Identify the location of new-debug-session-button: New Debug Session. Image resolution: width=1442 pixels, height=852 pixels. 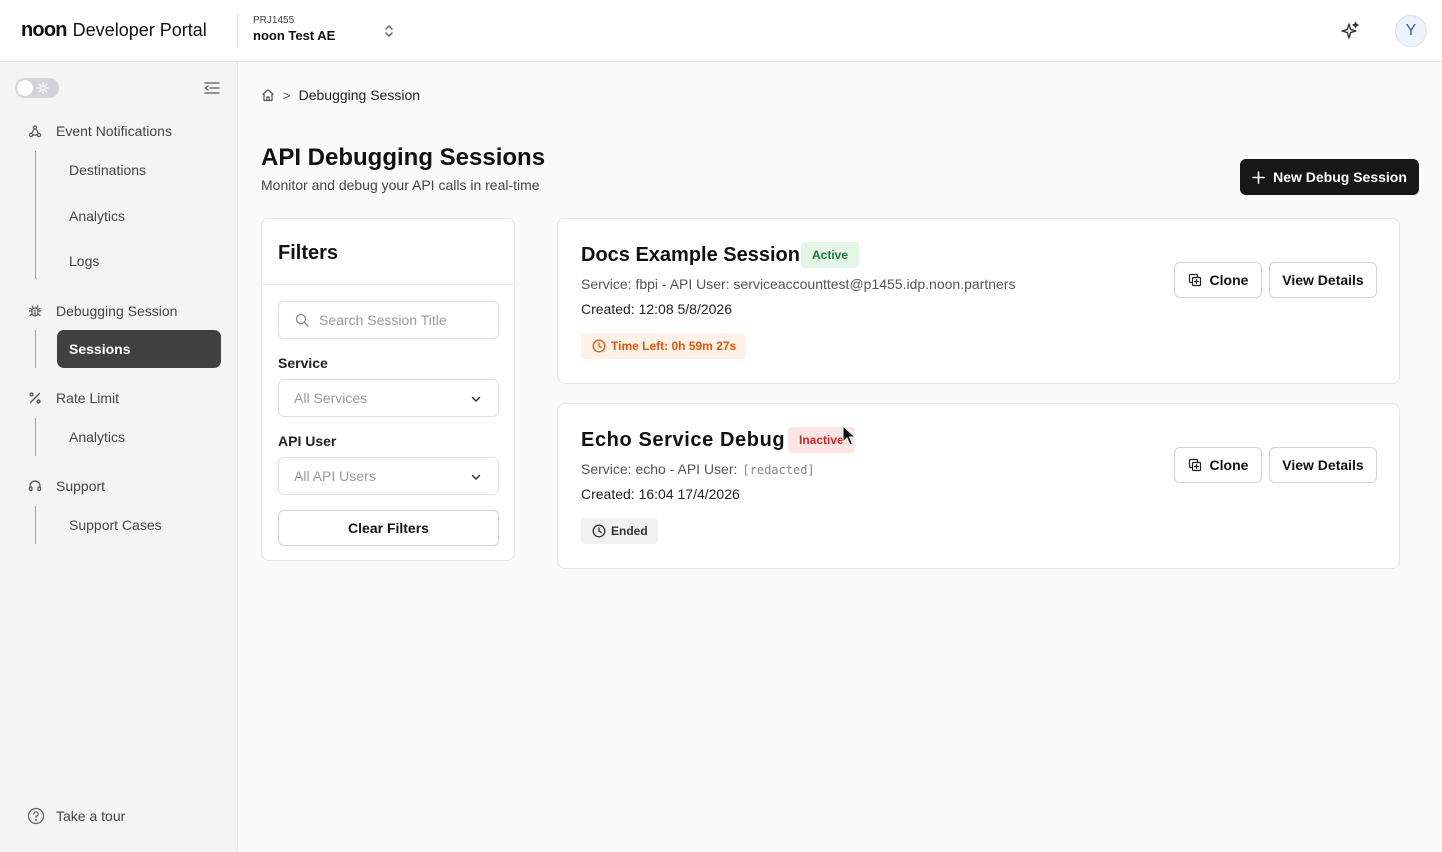
(1329, 177).